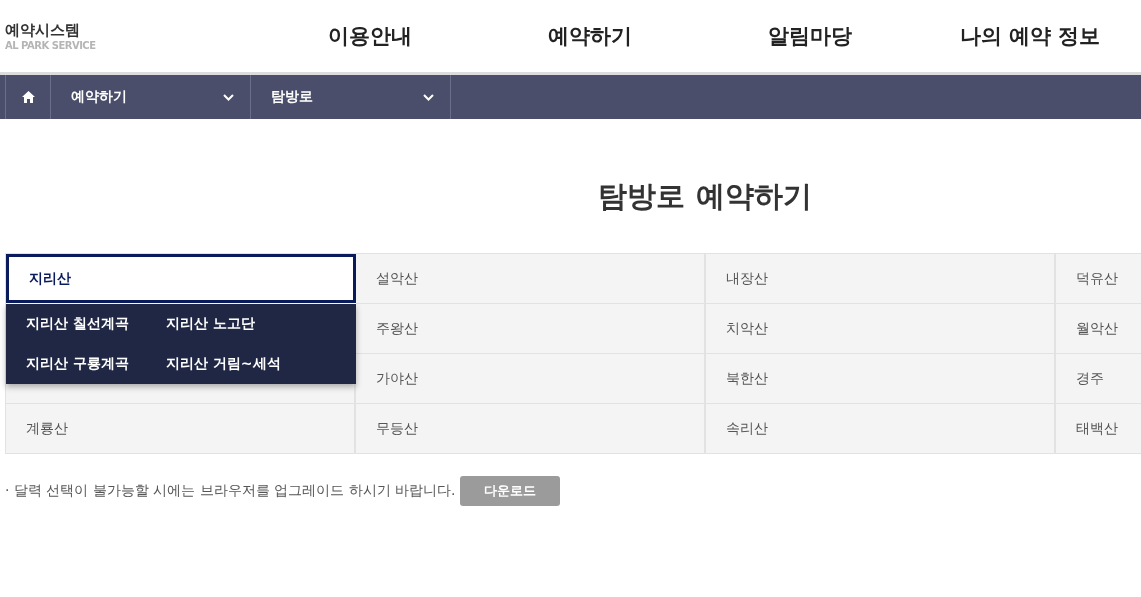  I want to click on mountain-tab: 경주, so click(1098, 379).